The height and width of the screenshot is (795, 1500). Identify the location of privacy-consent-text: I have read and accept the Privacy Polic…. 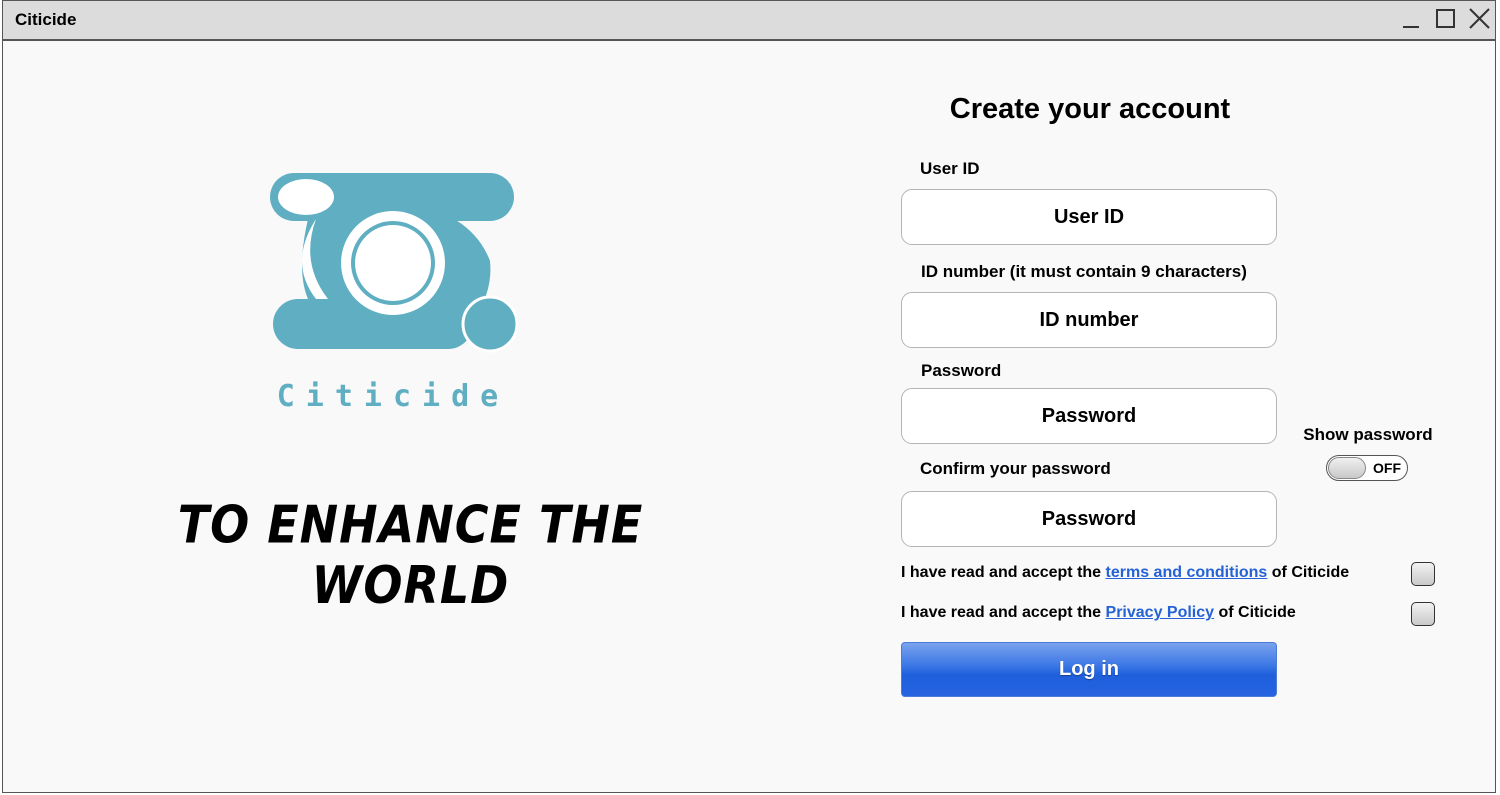
(1098, 613).